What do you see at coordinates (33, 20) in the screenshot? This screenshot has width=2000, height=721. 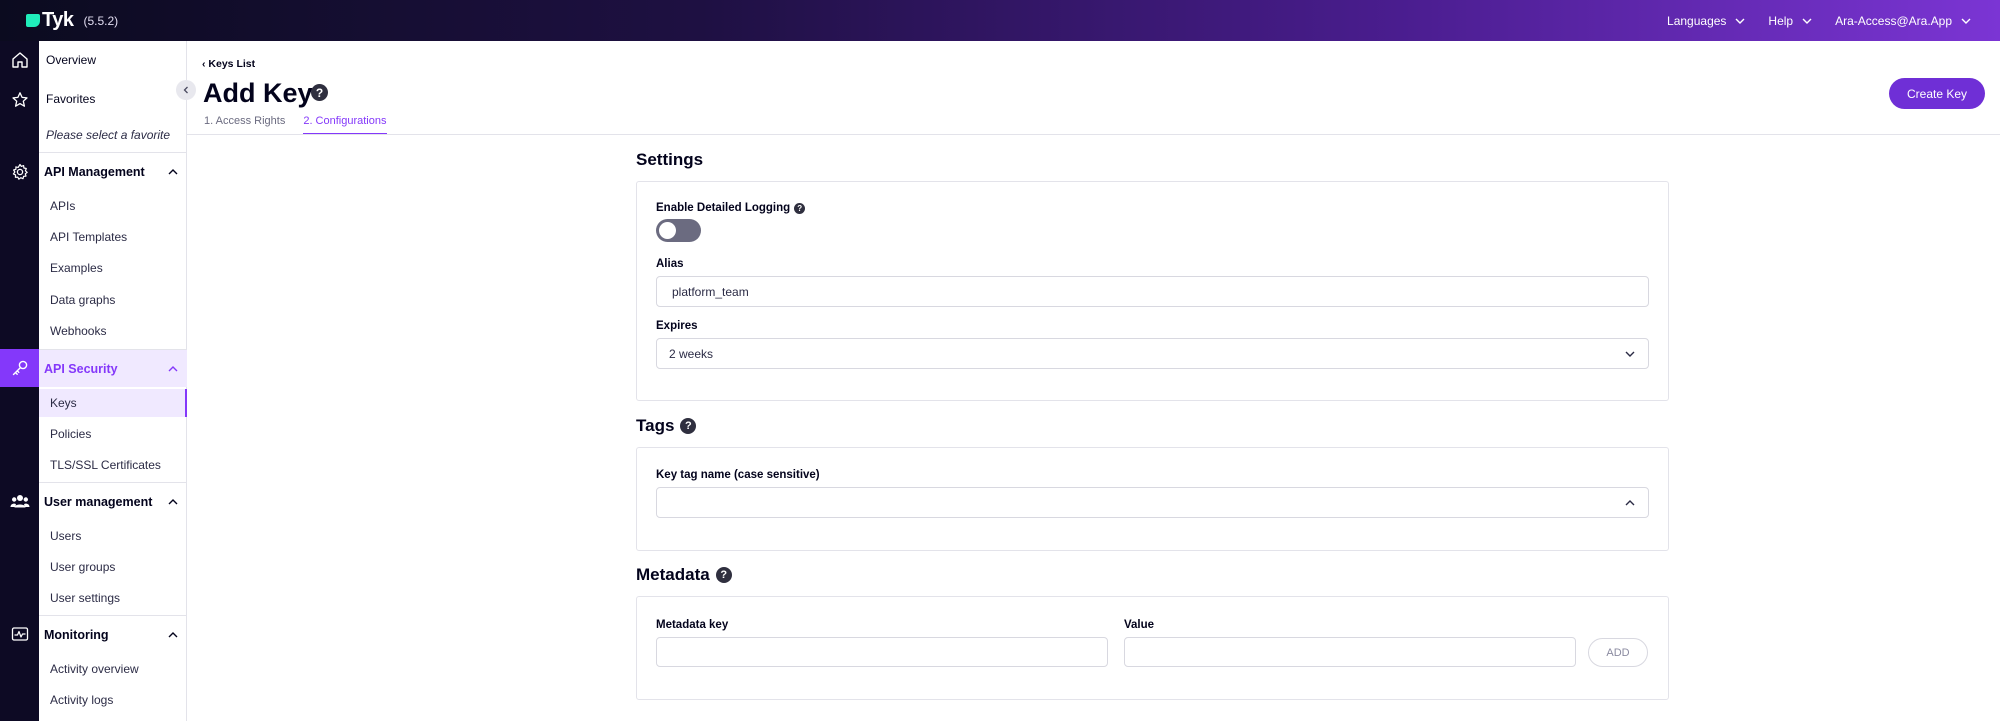 I see `tyk-logo-mark` at bounding box center [33, 20].